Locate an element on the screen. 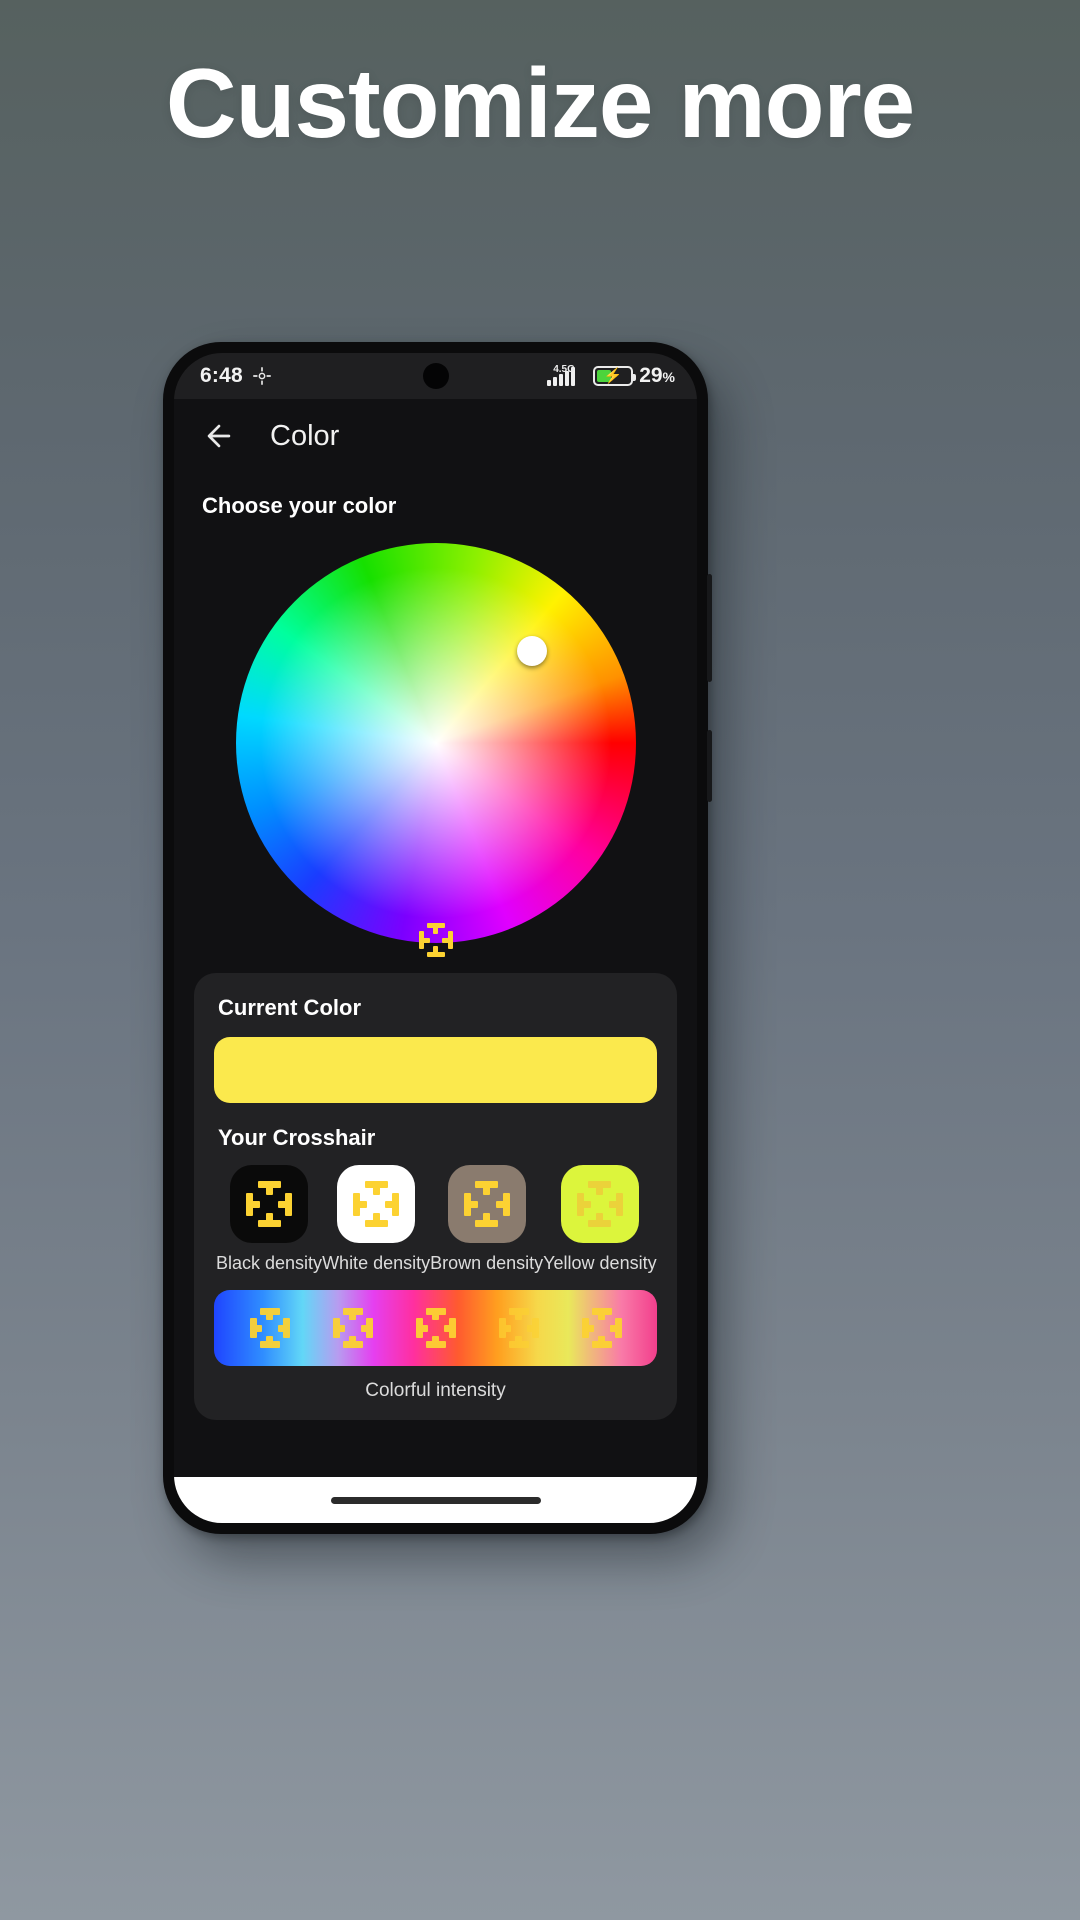 The image size is (1080, 1920). wheel-crosshair-preview is located at coordinates (435, 940).